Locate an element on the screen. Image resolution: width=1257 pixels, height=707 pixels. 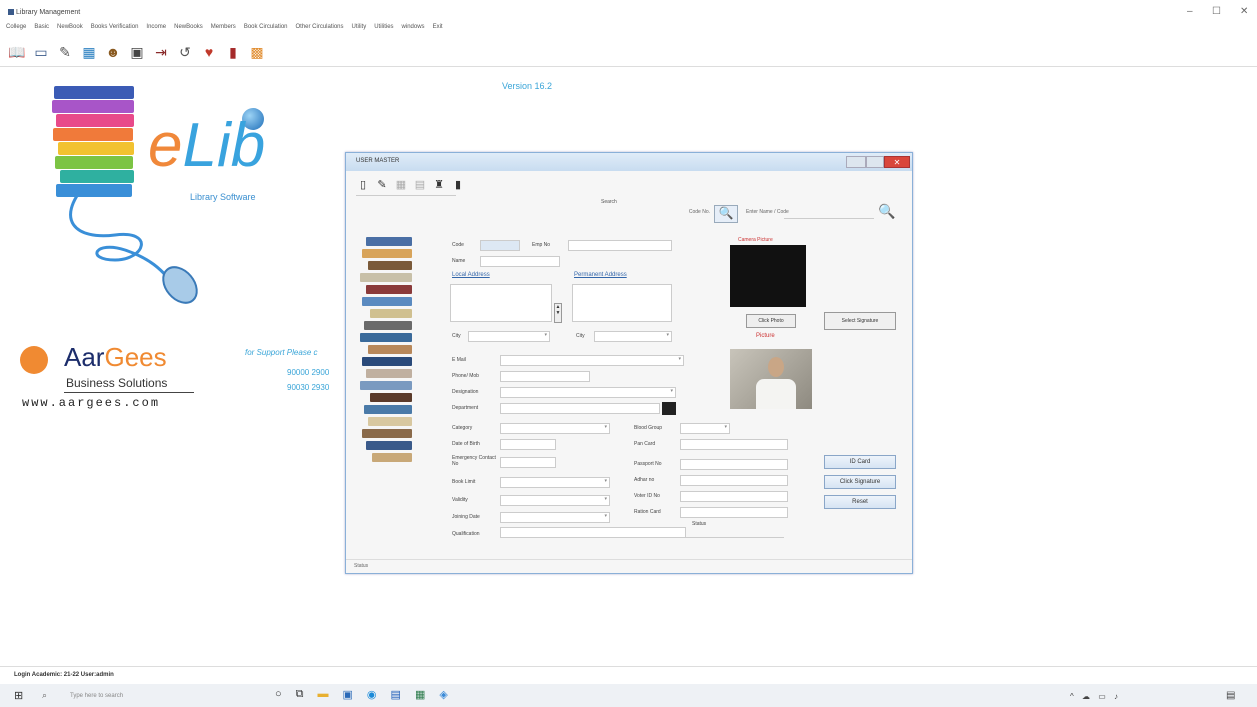
reset-button: Reset is located at coordinates (860, 502).